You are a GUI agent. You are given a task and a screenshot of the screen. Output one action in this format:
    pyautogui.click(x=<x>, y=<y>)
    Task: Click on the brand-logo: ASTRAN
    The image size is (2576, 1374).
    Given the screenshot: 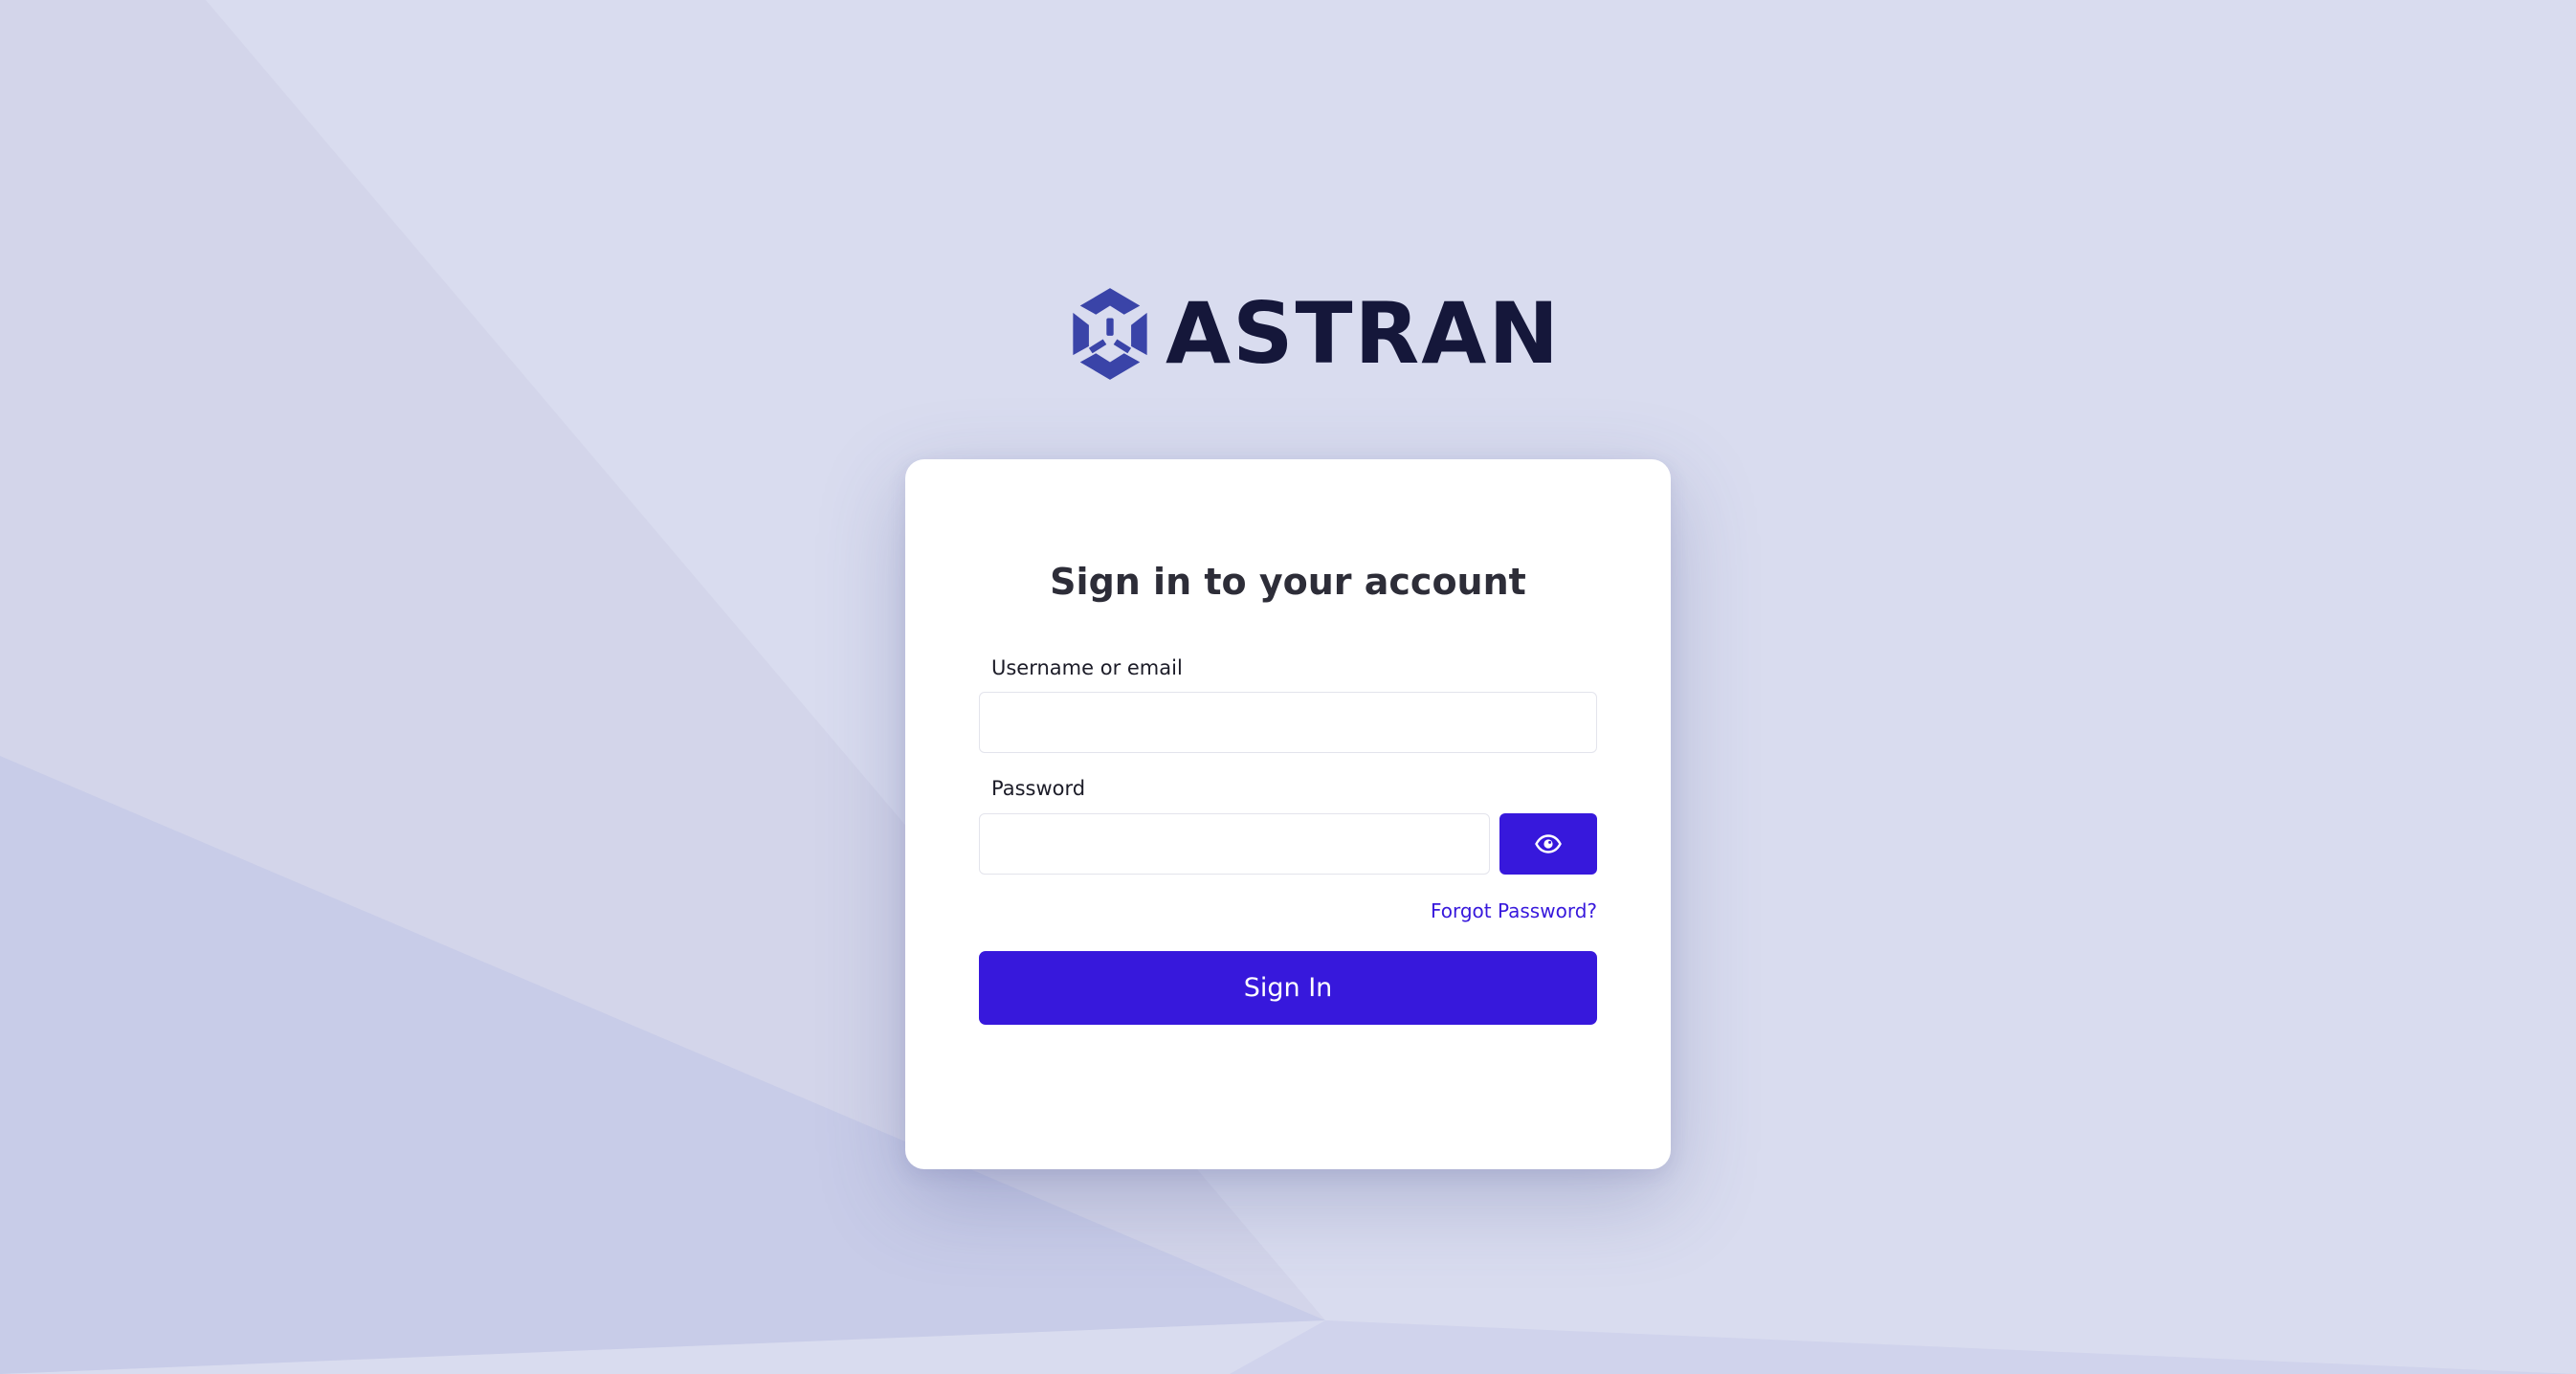 What is the action you would take?
    pyautogui.click(x=1313, y=334)
    